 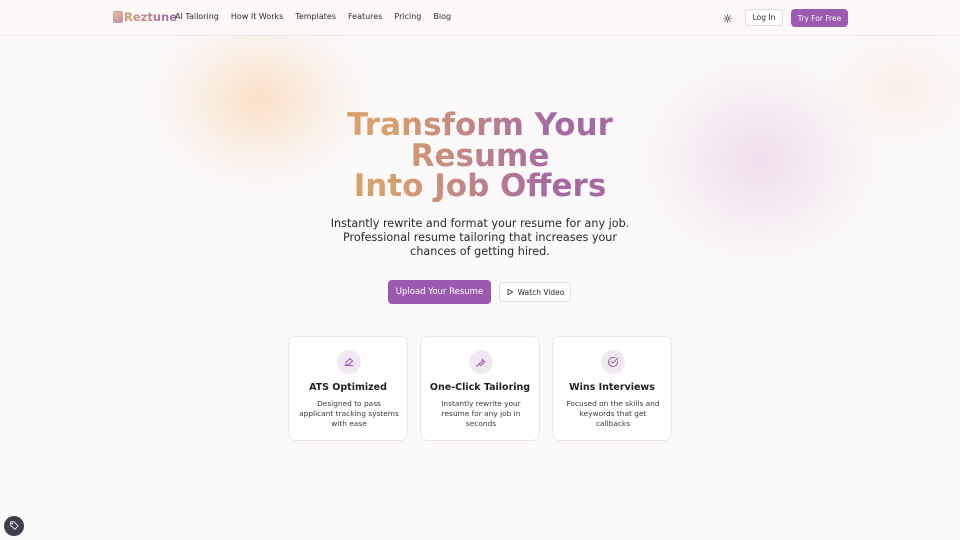 I want to click on check-circle-icon, so click(x=613, y=362).